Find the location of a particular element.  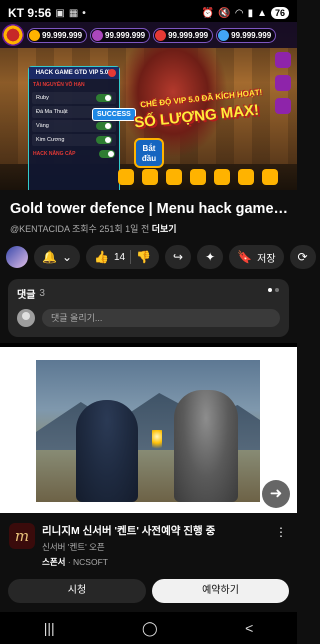

game-icon-c is located at coordinates (283, 106).